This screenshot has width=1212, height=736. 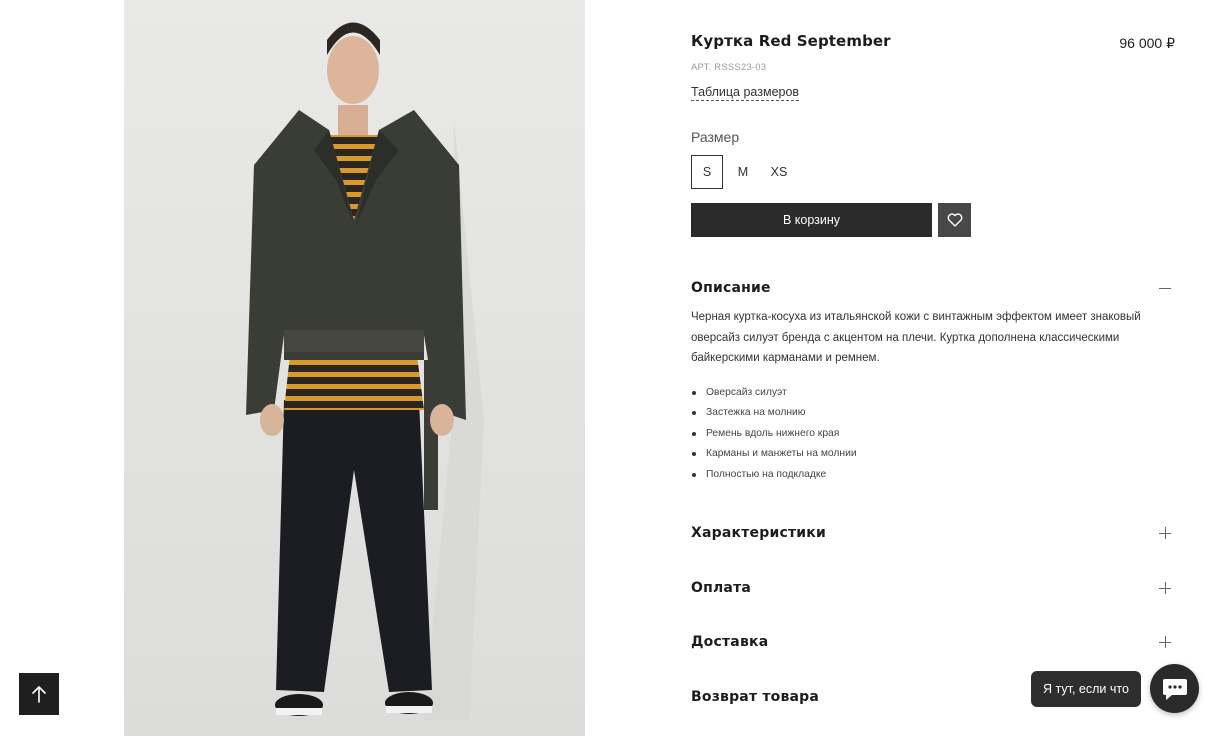 I want to click on product-price: 96 000 ₽, so click(x=1147, y=43).